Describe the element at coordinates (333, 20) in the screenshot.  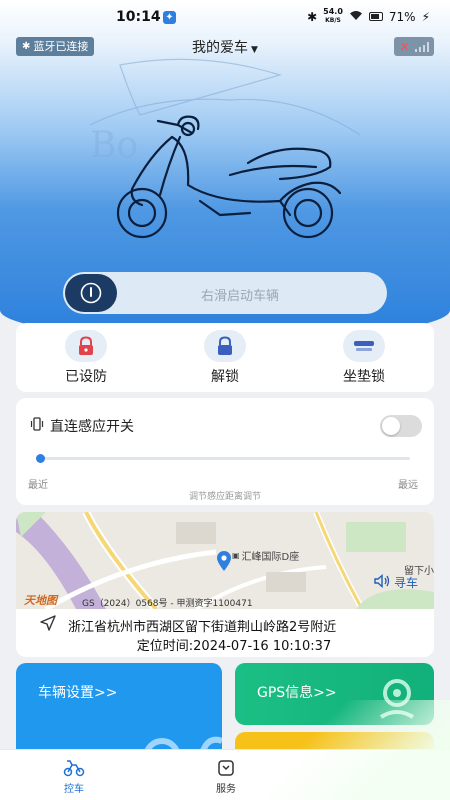
I see `network-speed-unit: KB/S` at that location.